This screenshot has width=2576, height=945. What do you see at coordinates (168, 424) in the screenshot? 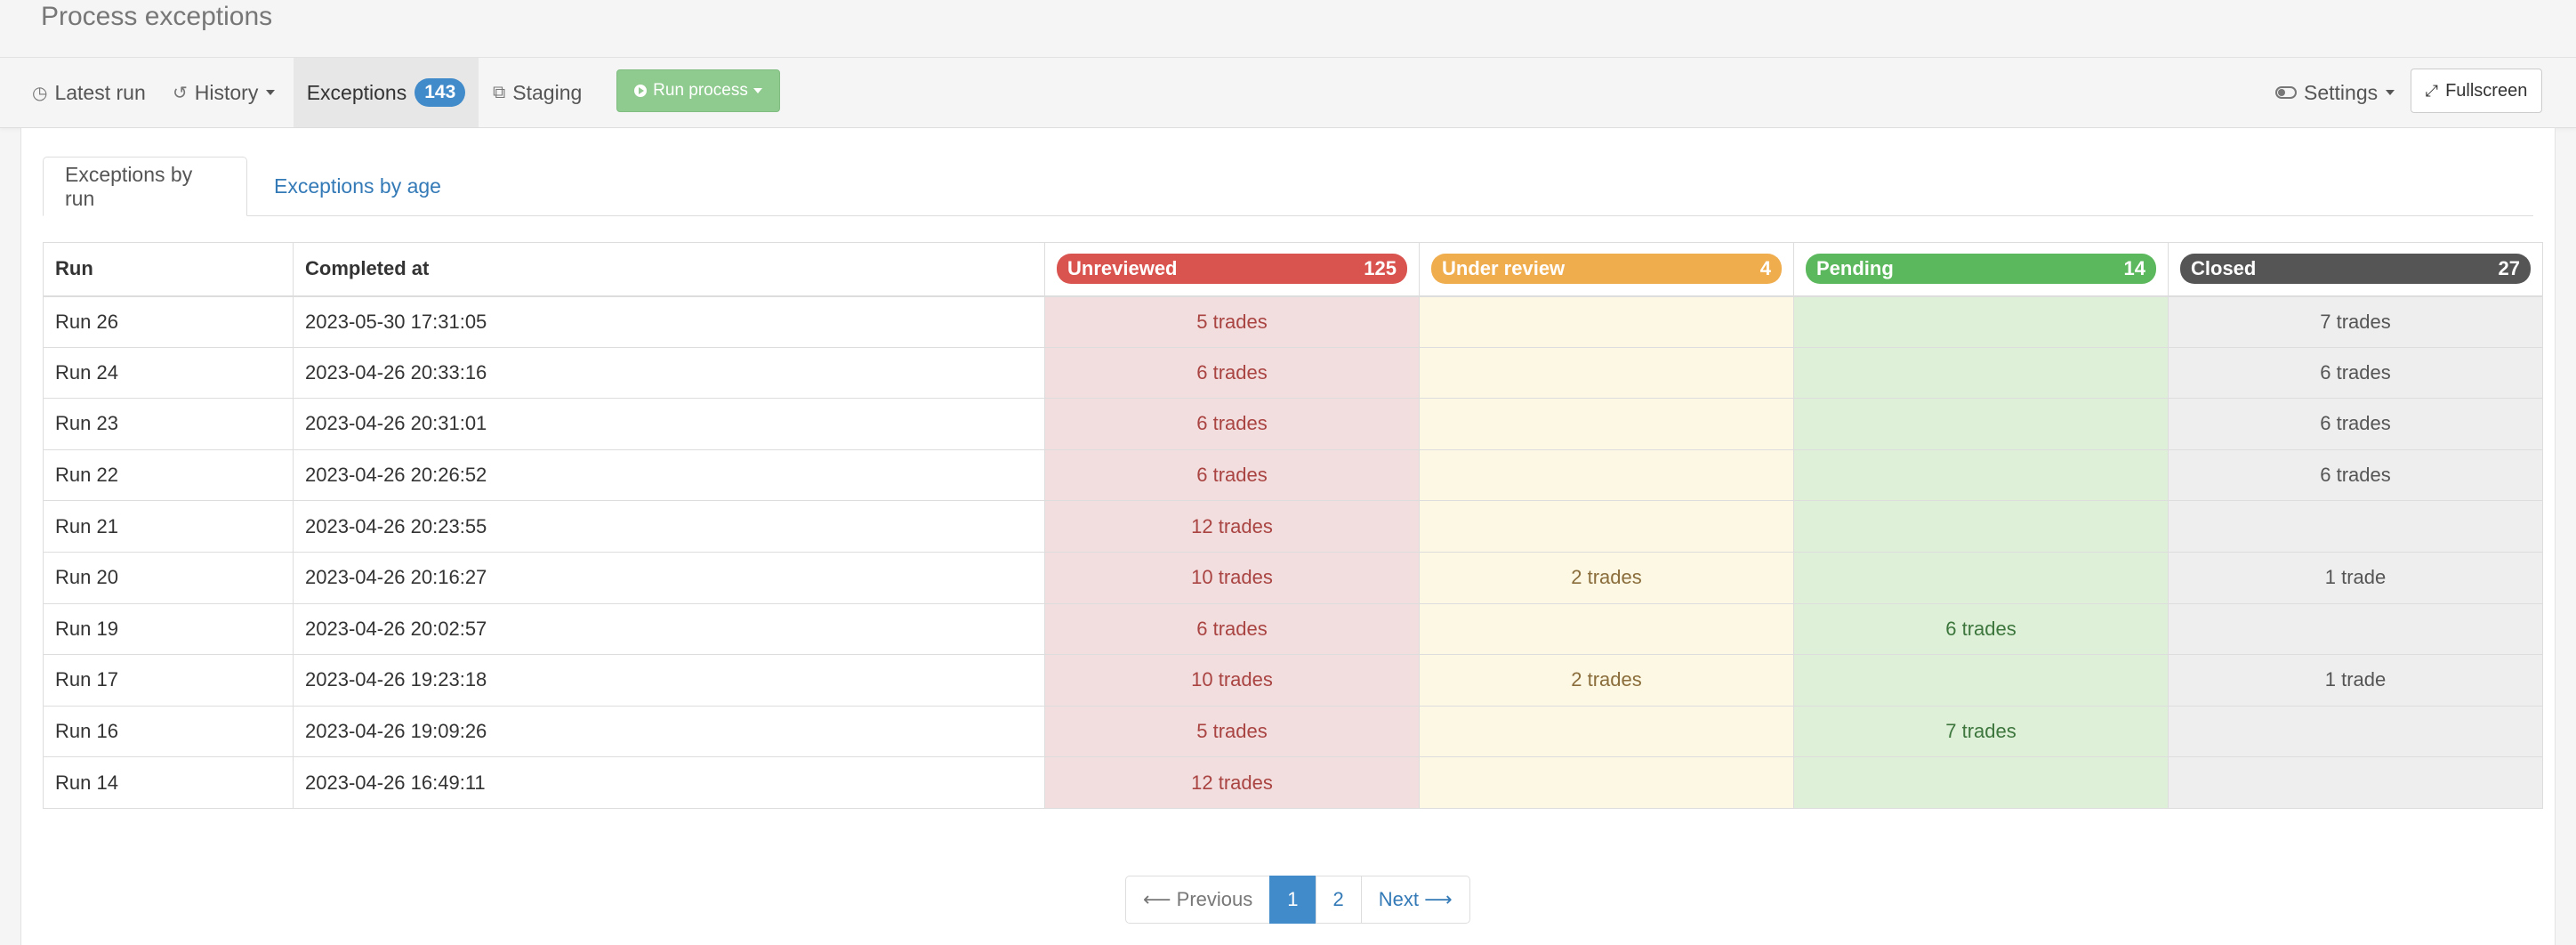
I see `cell-run: Run 23` at bounding box center [168, 424].